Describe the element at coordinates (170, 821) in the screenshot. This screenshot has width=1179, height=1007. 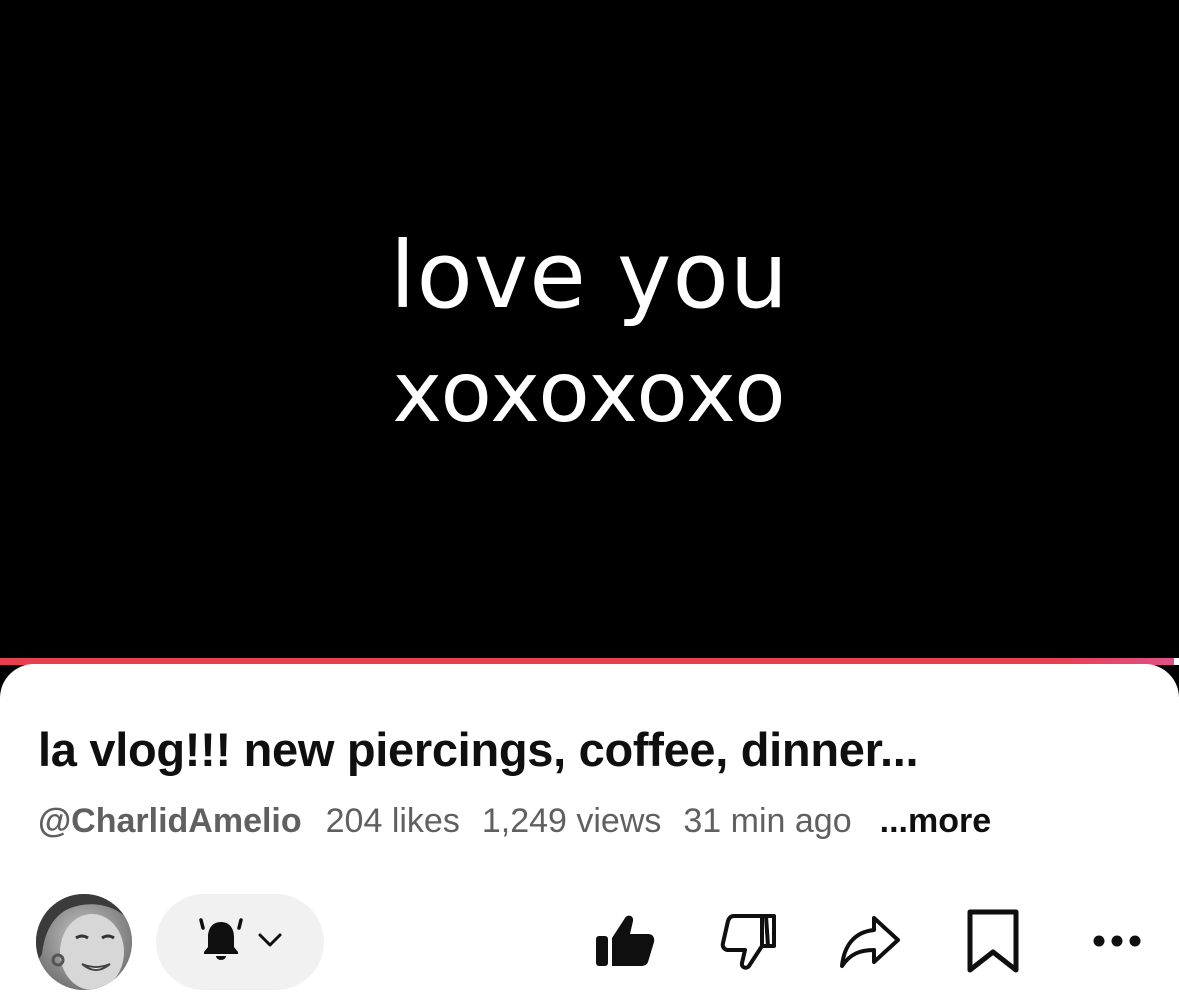
I see `channel-handle: @CharlidAmelio` at that location.